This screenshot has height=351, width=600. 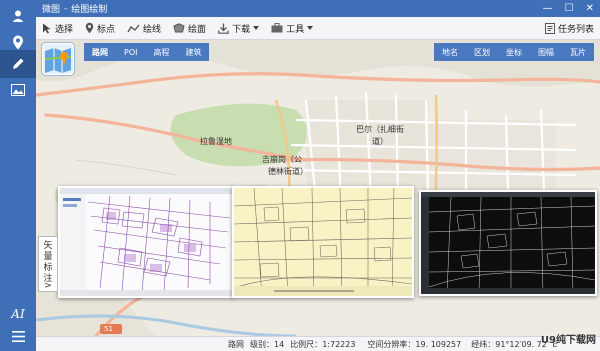 I want to click on road-number-label: 51, so click(x=108, y=329).